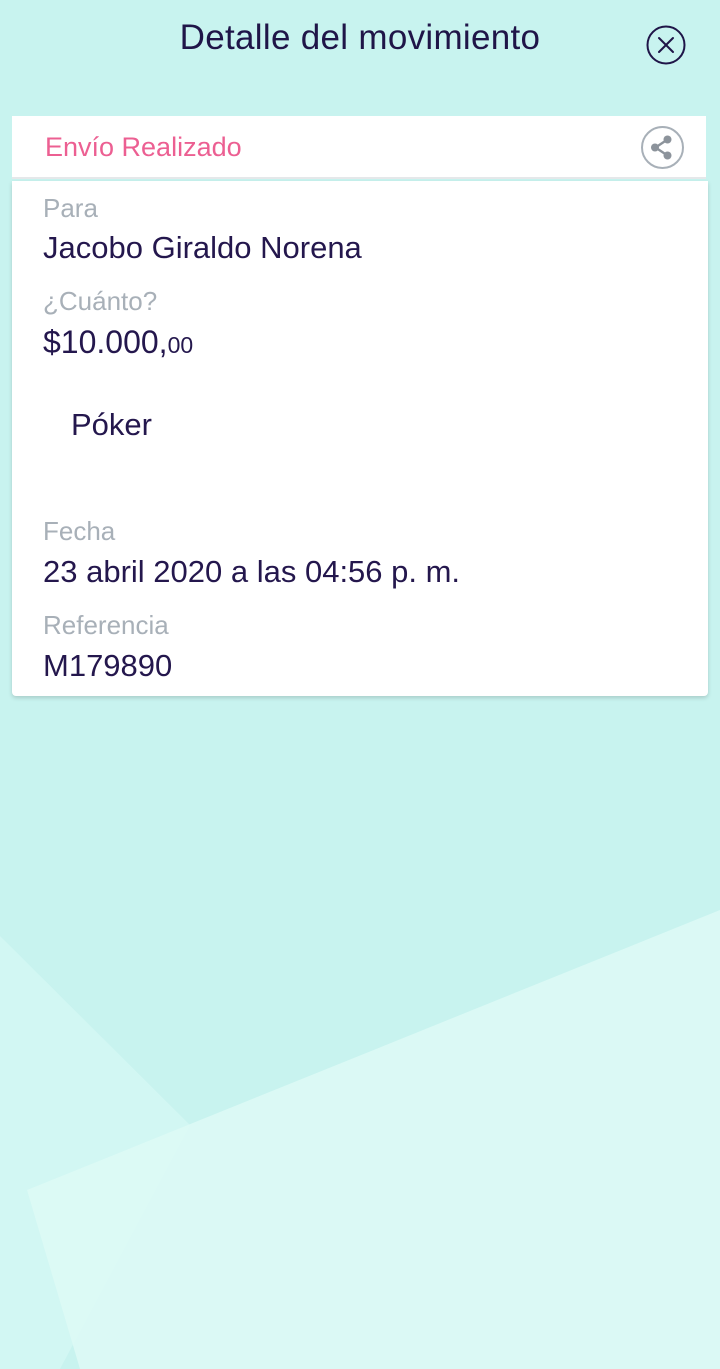  What do you see at coordinates (252, 571) in the screenshot?
I see `date-value: 23 abril 2020 a las 04:56 p. m.` at bounding box center [252, 571].